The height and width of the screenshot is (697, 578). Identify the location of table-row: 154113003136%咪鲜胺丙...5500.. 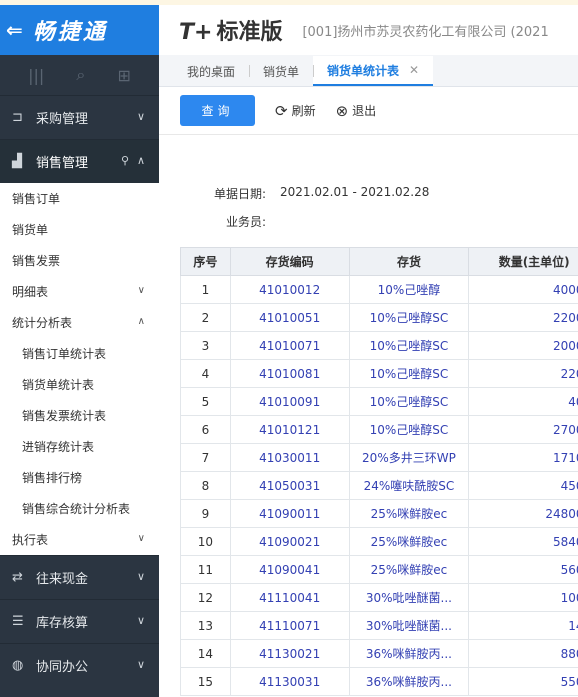
(379, 681).